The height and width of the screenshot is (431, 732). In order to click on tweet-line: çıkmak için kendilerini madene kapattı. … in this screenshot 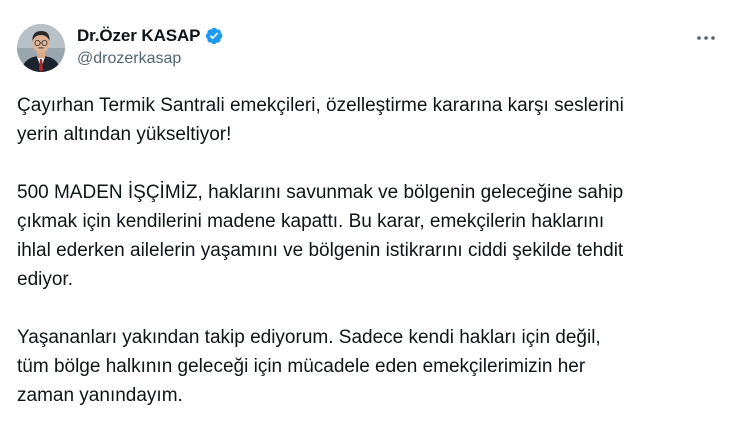, I will do `click(311, 221)`.